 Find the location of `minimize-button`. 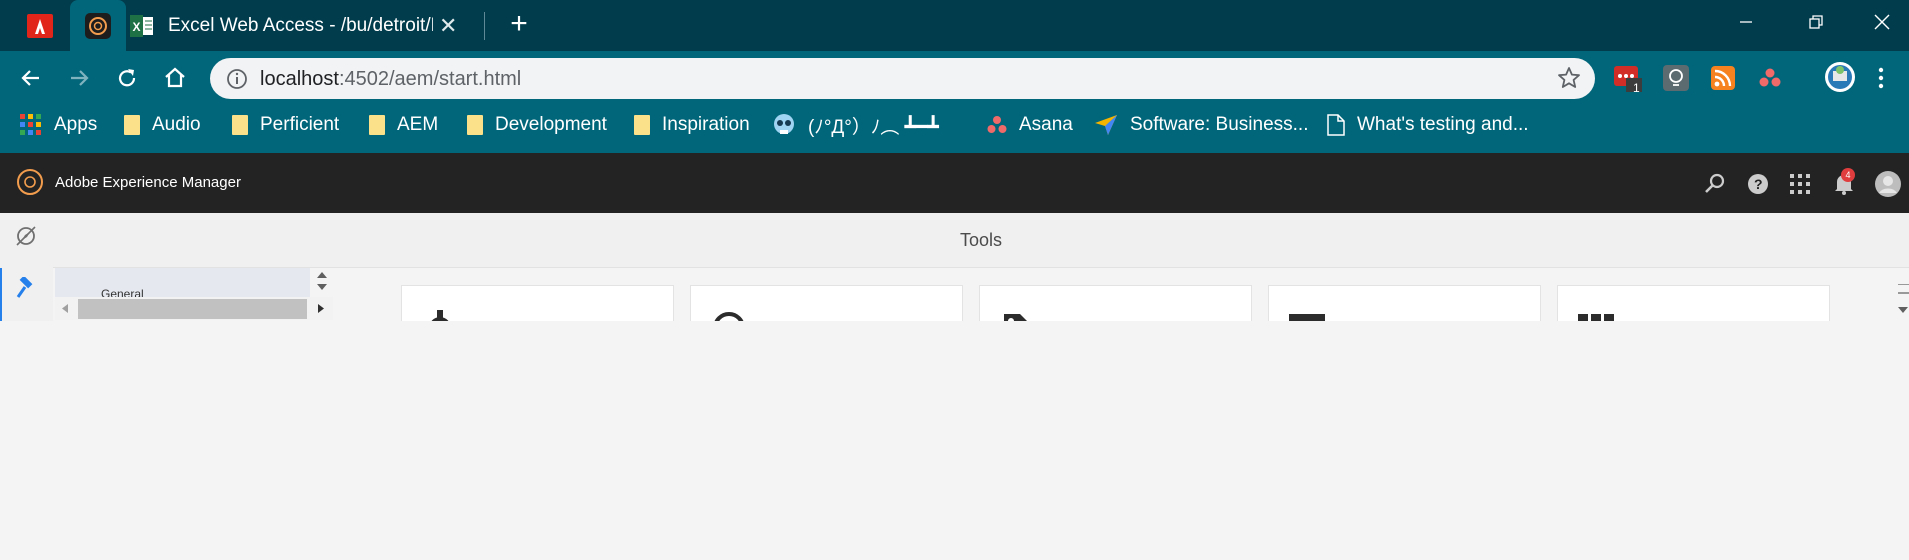

minimize-button is located at coordinates (1746, 22).